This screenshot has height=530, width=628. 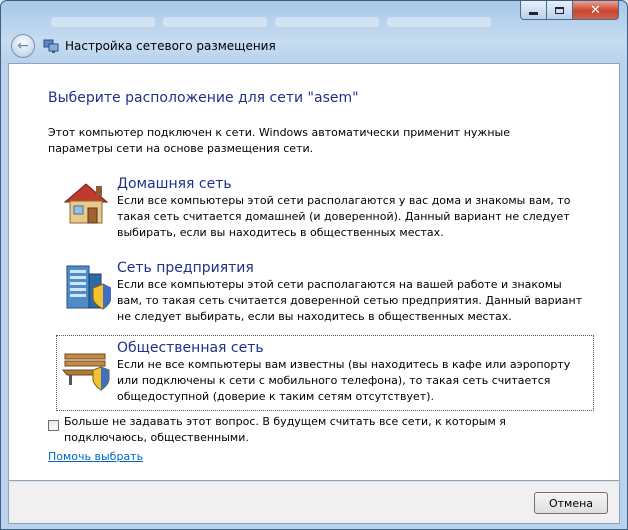 What do you see at coordinates (271, 22) in the screenshot?
I see `background-taskbar-blur` at bounding box center [271, 22].